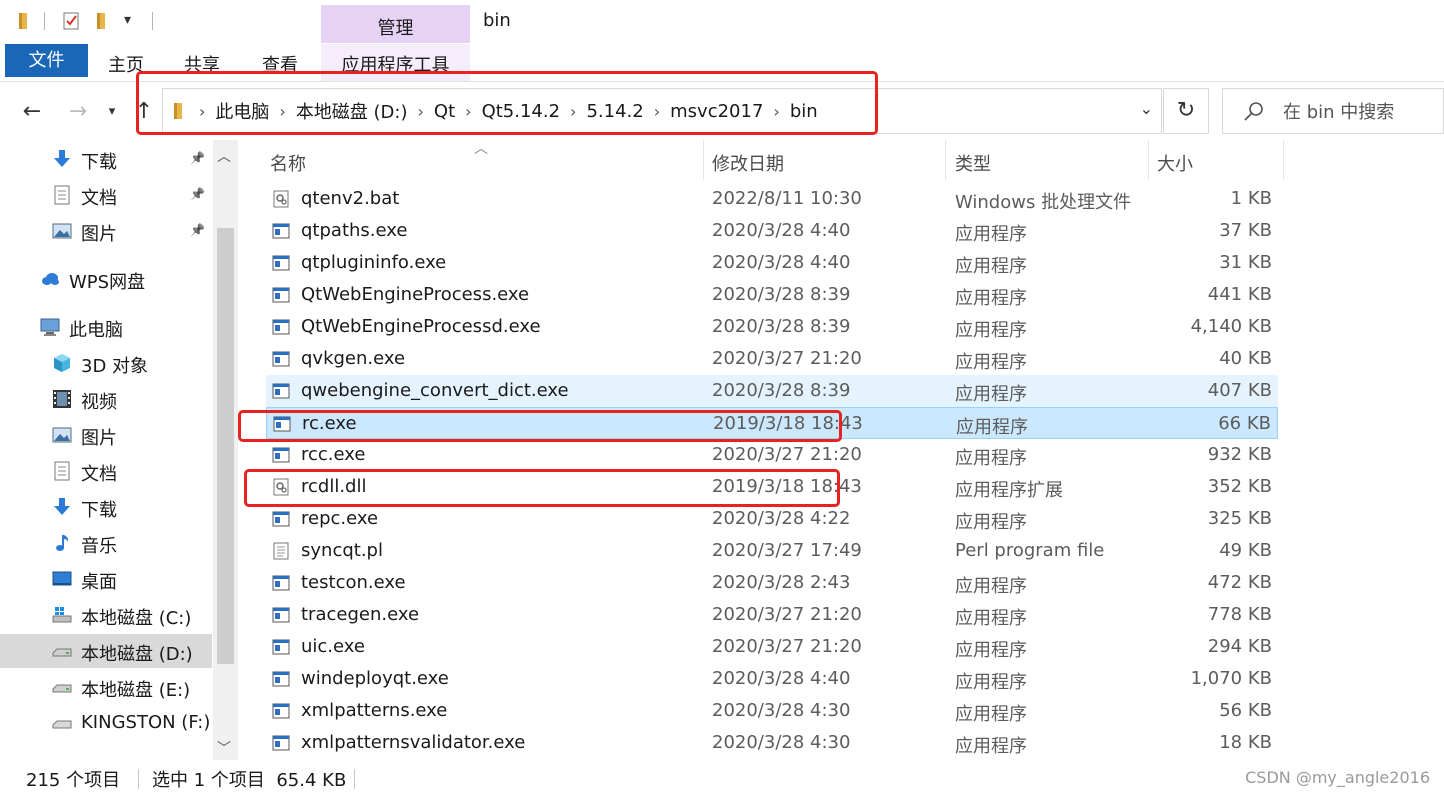 The width and height of the screenshot is (1444, 796). Describe the element at coordinates (772, 583) in the screenshot. I see `table-row: testcon.exe 2020/3/28 2:43 应用程序 472 KB` at that location.